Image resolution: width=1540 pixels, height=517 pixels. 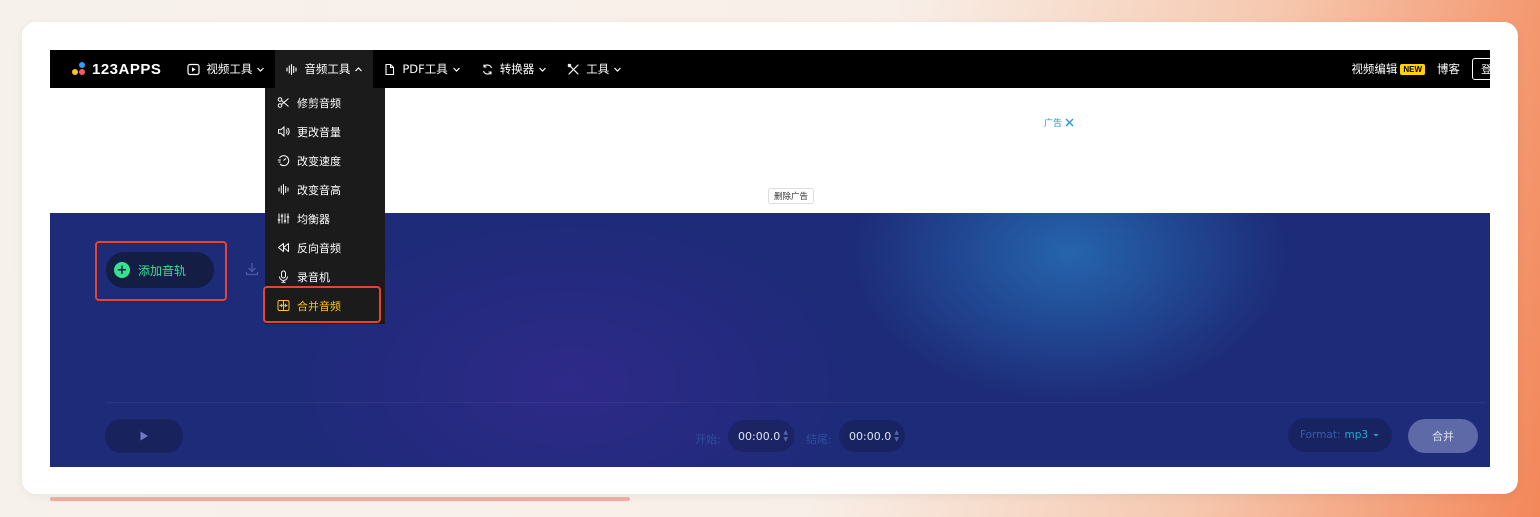 I want to click on merge-button: 合并, so click(x=1443, y=436).